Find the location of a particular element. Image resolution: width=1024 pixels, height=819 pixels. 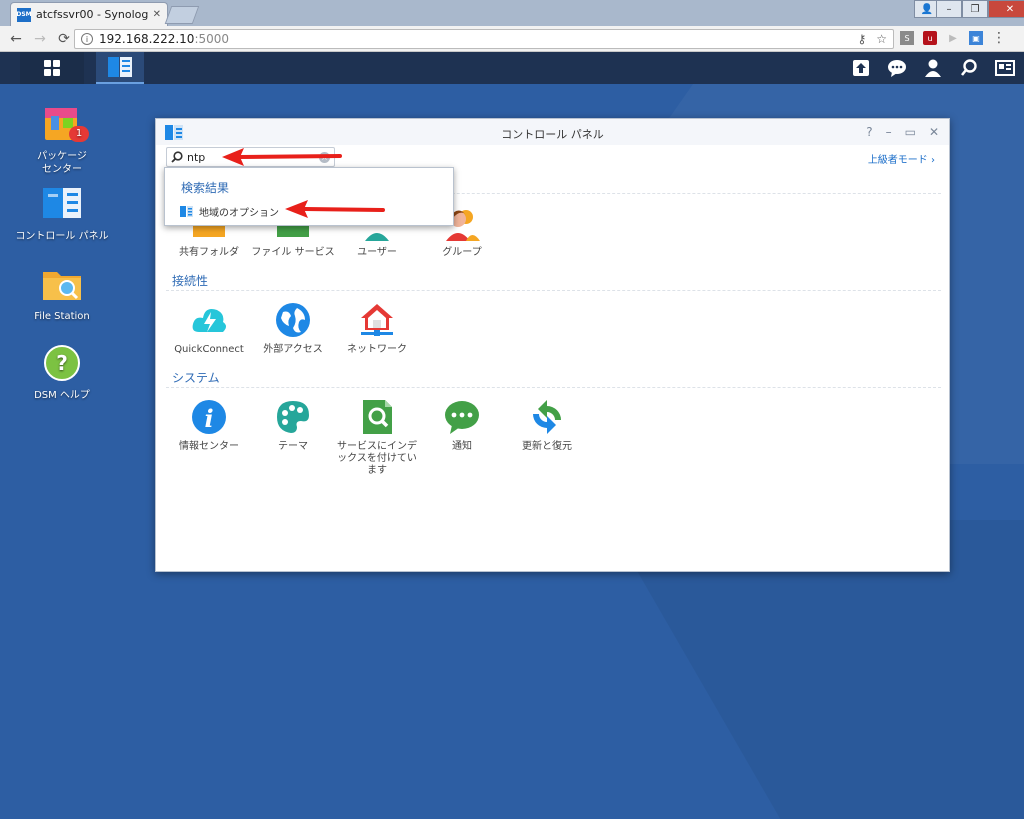

desktop-icon-label: File Station is located at coordinates (62, 316).